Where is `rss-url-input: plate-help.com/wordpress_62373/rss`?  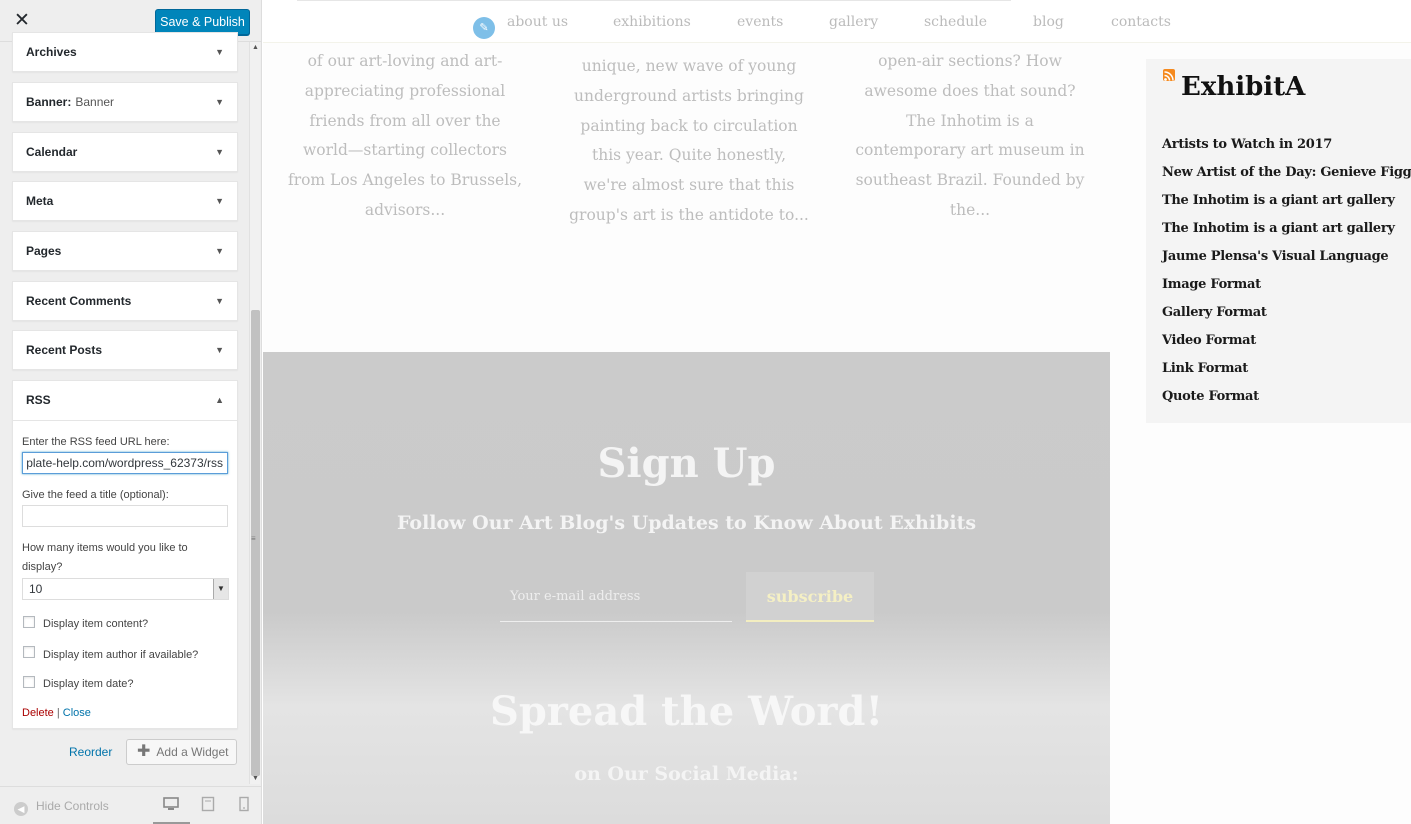 rss-url-input: plate-help.com/wordpress_62373/rss is located at coordinates (125, 463).